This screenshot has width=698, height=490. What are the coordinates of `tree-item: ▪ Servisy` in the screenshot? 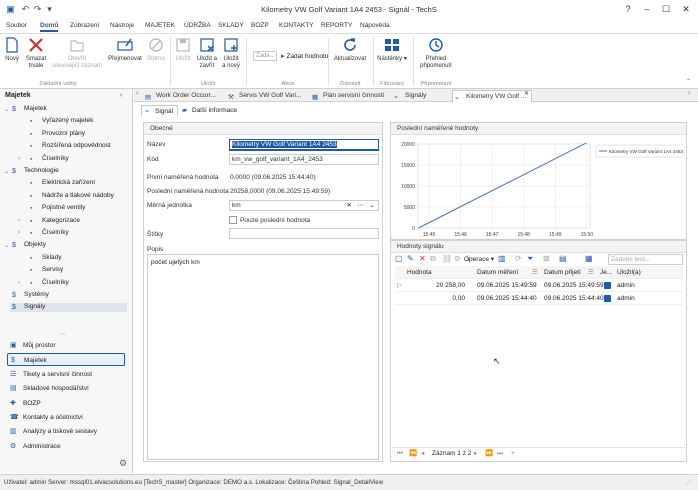 It's located at (46, 270).